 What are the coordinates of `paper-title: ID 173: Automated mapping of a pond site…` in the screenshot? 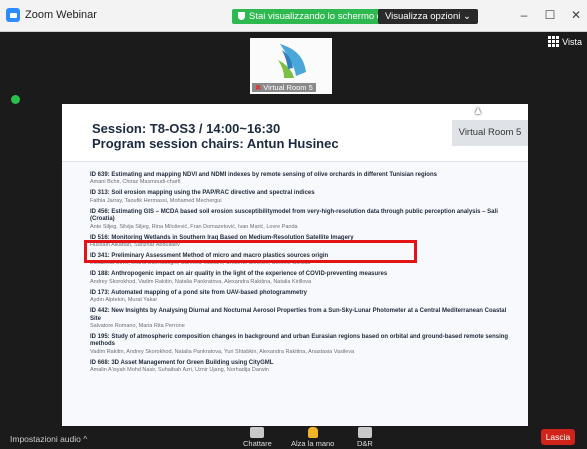 It's located at (199, 292).